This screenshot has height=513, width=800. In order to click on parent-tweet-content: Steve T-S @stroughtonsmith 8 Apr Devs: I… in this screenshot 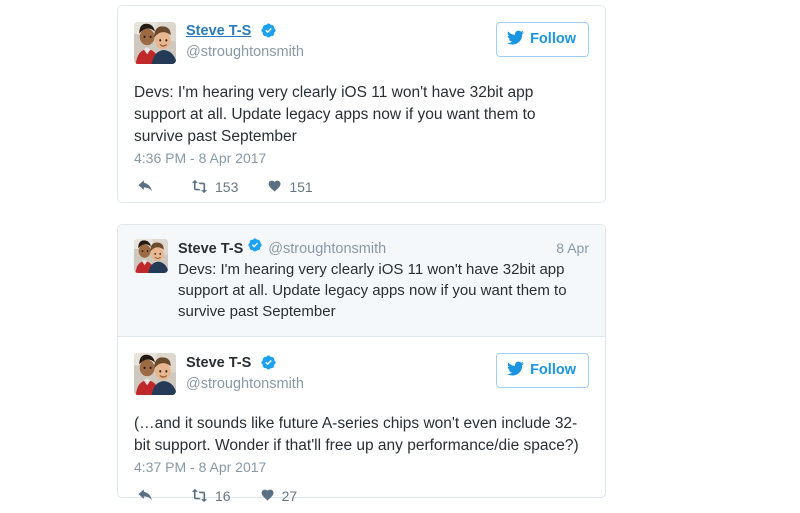, I will do `click(383, 280)`.